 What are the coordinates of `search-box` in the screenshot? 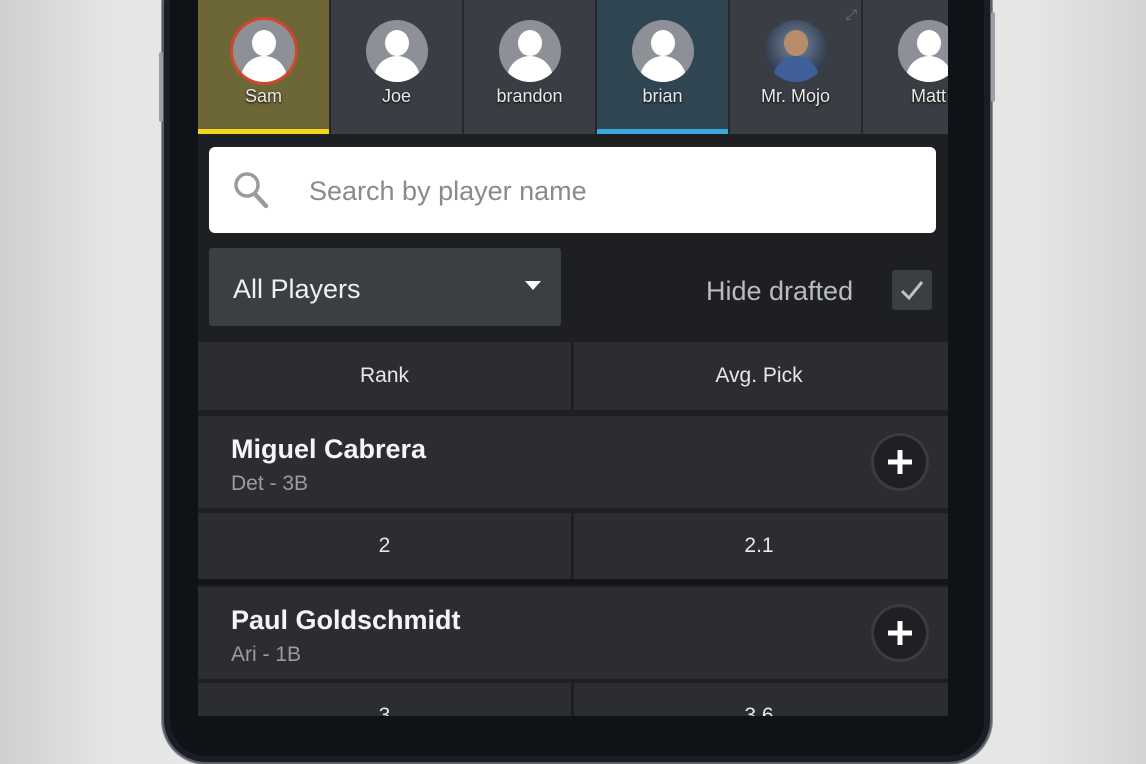 It's located at (572, 190).